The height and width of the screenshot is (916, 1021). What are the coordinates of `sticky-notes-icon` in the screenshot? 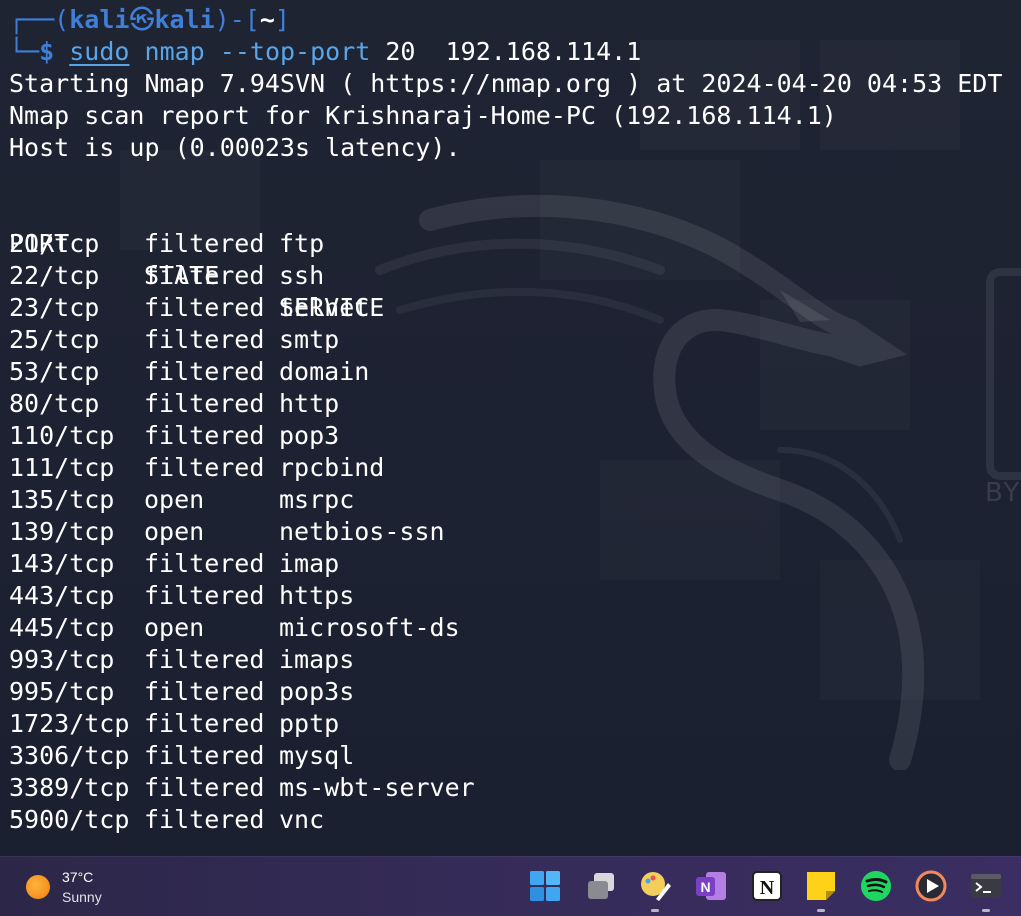 It's located at (821, 886).